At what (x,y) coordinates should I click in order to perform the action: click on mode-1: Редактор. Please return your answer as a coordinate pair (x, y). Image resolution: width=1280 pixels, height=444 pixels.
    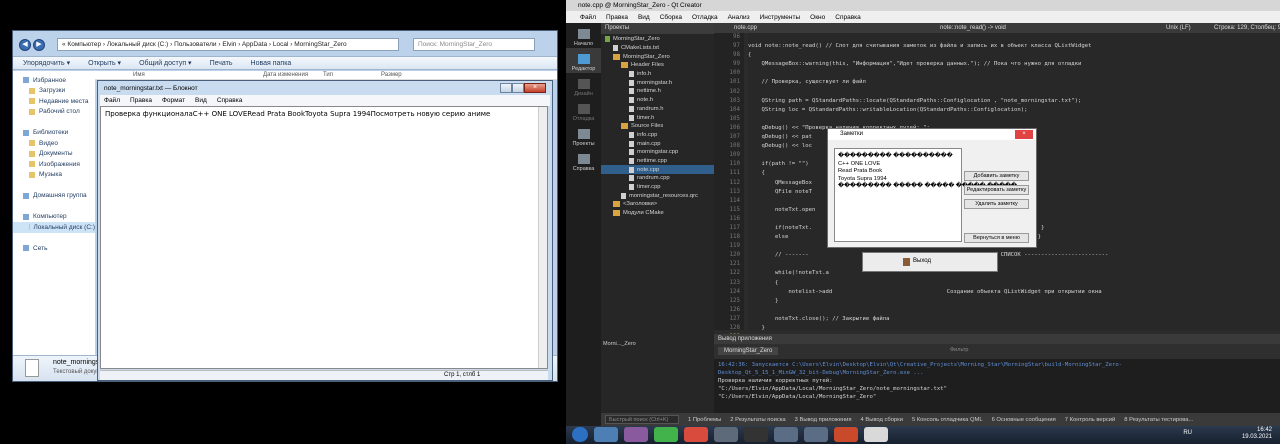
    Looking at the image, I should click on (583, 60).